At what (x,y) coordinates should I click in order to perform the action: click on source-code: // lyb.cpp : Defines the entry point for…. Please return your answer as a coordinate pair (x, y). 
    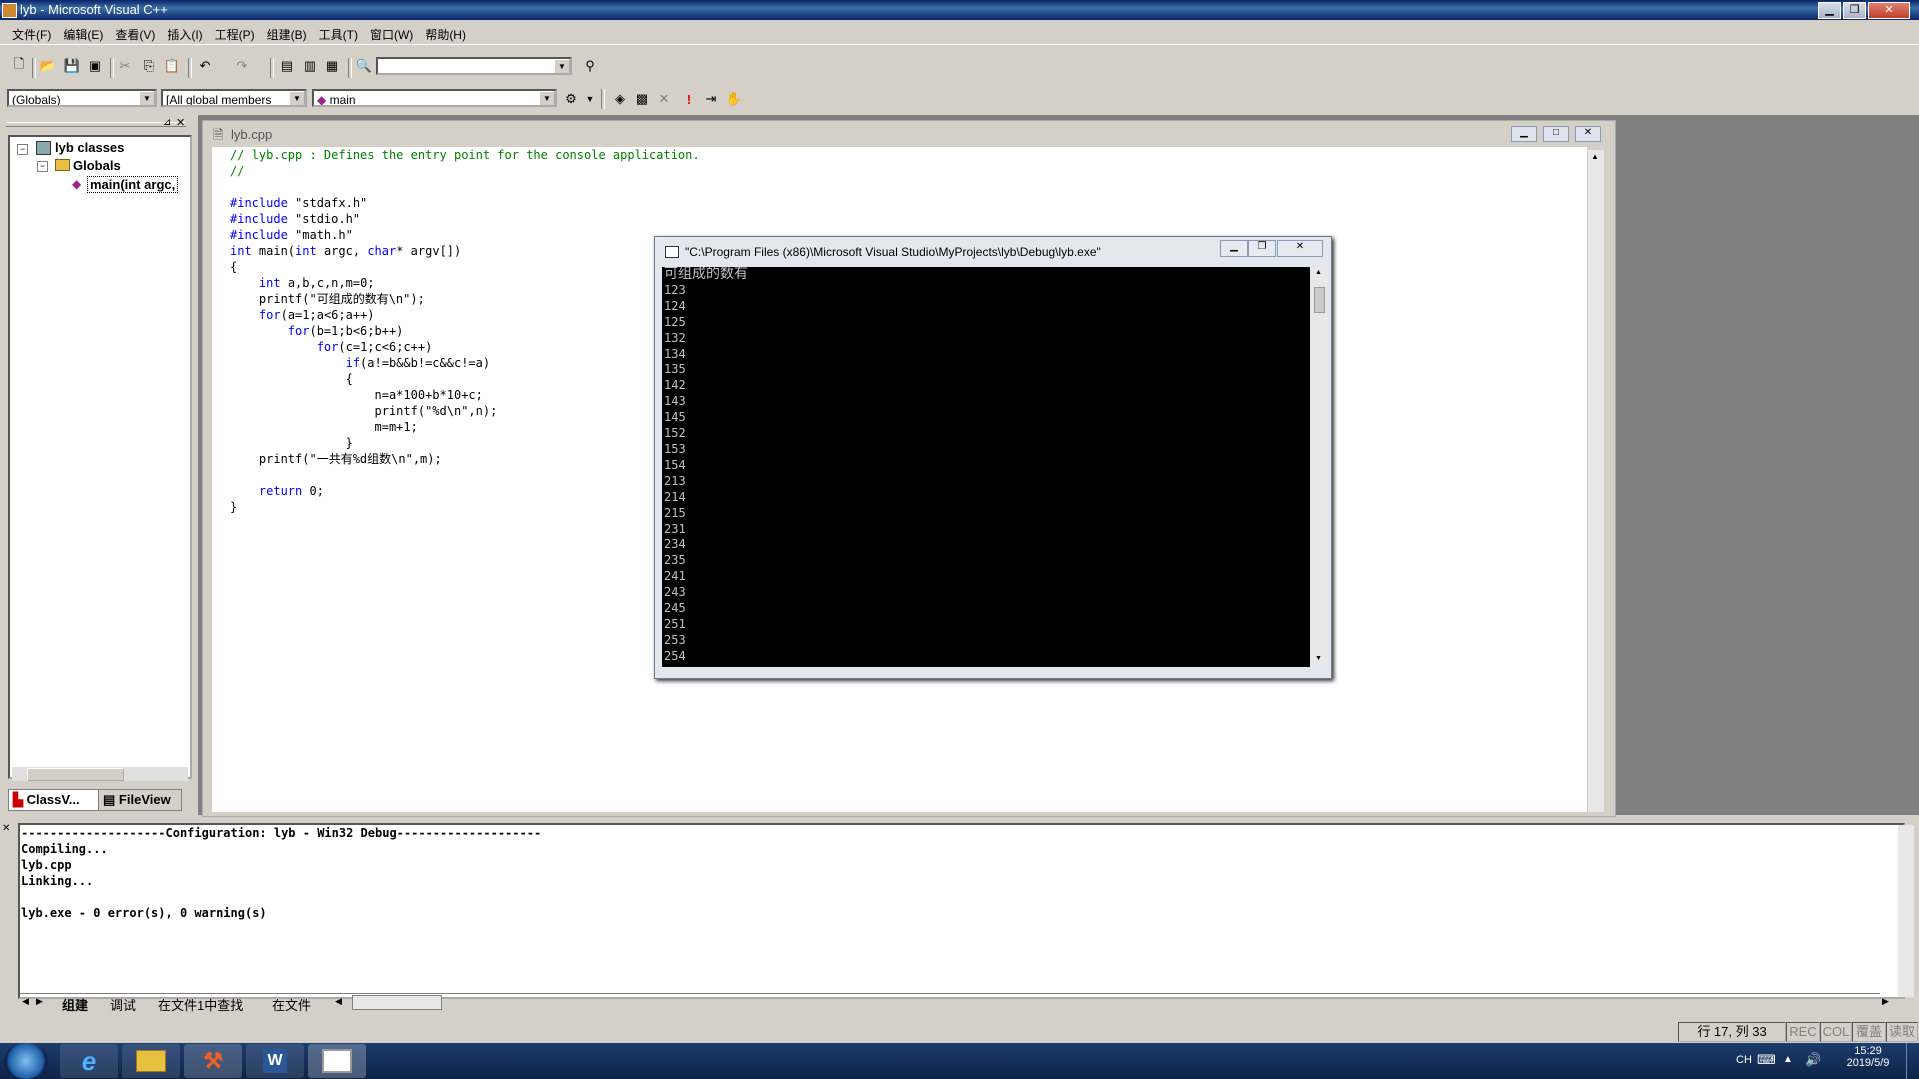
    Looking at the image, I should click on (465, 331).